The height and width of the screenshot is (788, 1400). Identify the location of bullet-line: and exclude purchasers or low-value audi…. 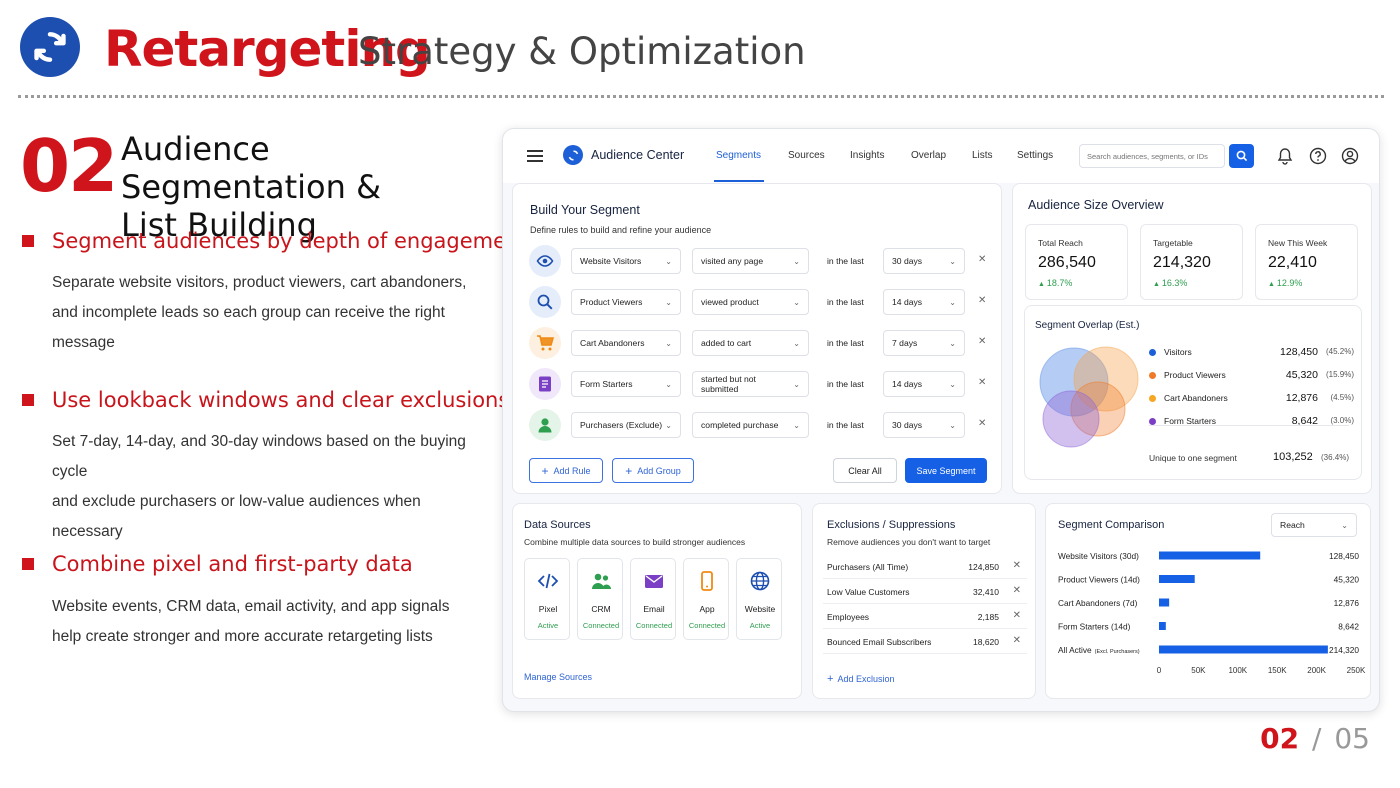
(236, 516).